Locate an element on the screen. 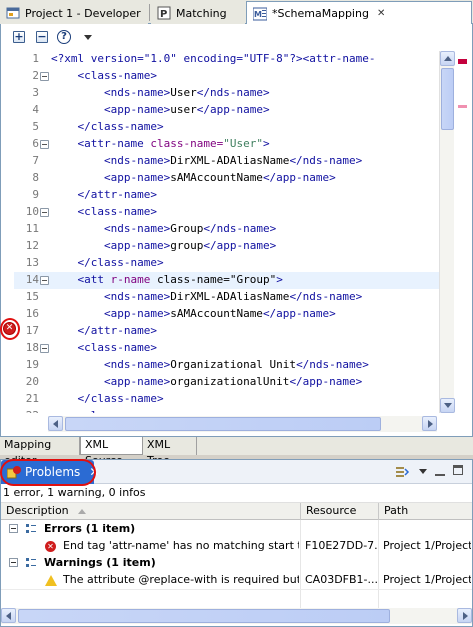 This screenshot has width=473, height=627. code-line: 11 <nds-name>Group</nds-name> is located at coordinates (220, 229).